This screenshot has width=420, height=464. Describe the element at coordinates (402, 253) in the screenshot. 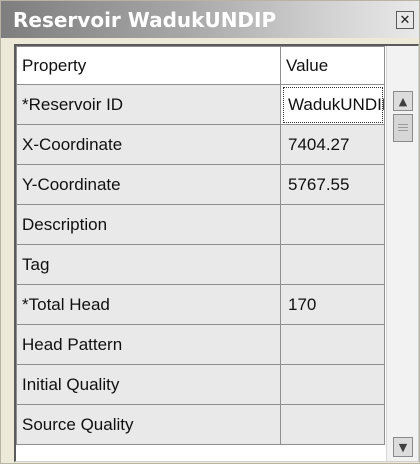

I see `vertical-scrollbar: ▲ ▼` at that location.